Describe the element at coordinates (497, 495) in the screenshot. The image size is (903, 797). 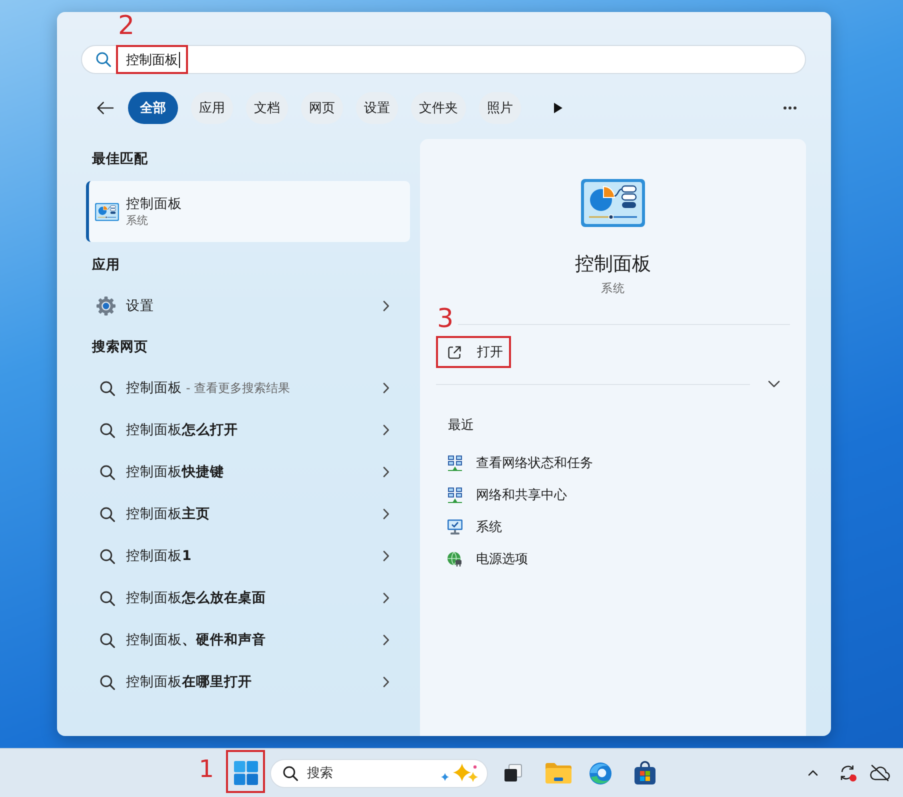
I see `recent-item: 网络和共享中心` at that location.